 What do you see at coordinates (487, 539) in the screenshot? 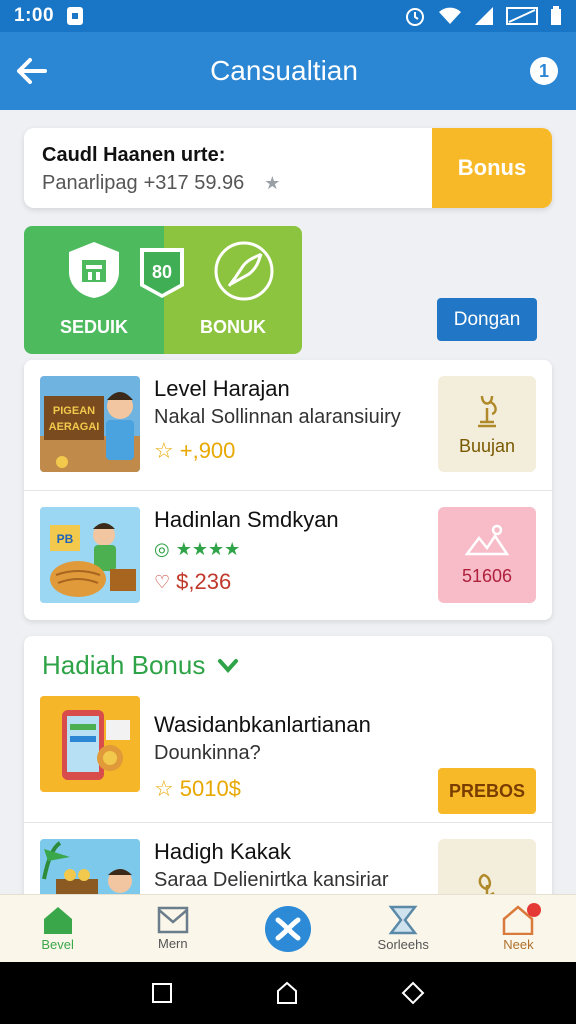
I see `mountain-icon` at bounding box center [487, 539].